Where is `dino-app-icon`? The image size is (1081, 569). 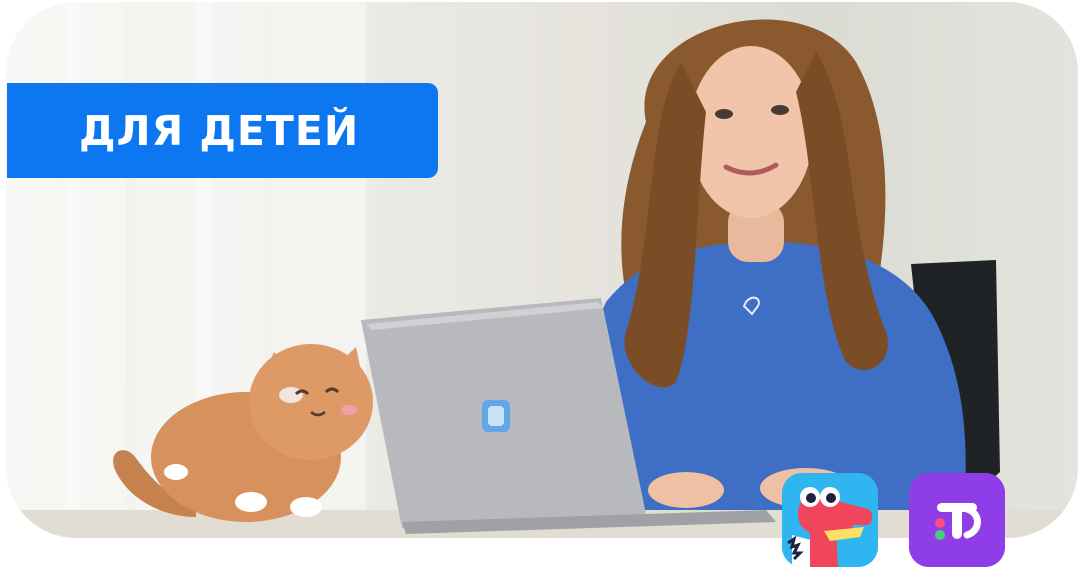 dino-app-icon is located at coordinates (830, 520).